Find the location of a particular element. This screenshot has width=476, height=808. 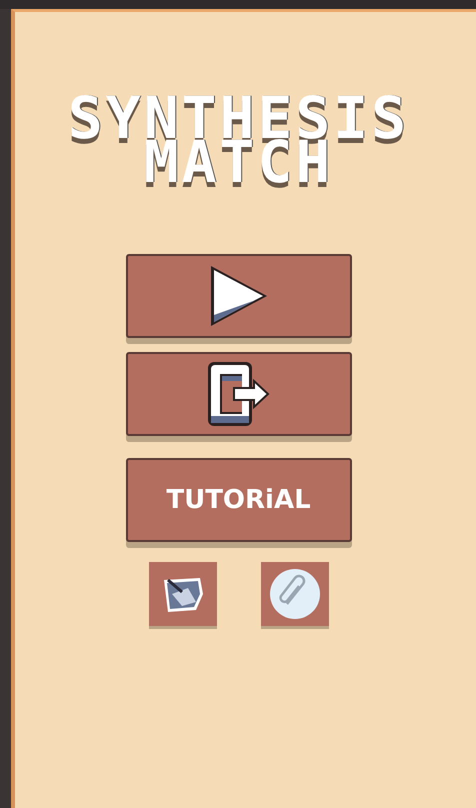

game-title: MATCH is located at coordinates (239, 162).